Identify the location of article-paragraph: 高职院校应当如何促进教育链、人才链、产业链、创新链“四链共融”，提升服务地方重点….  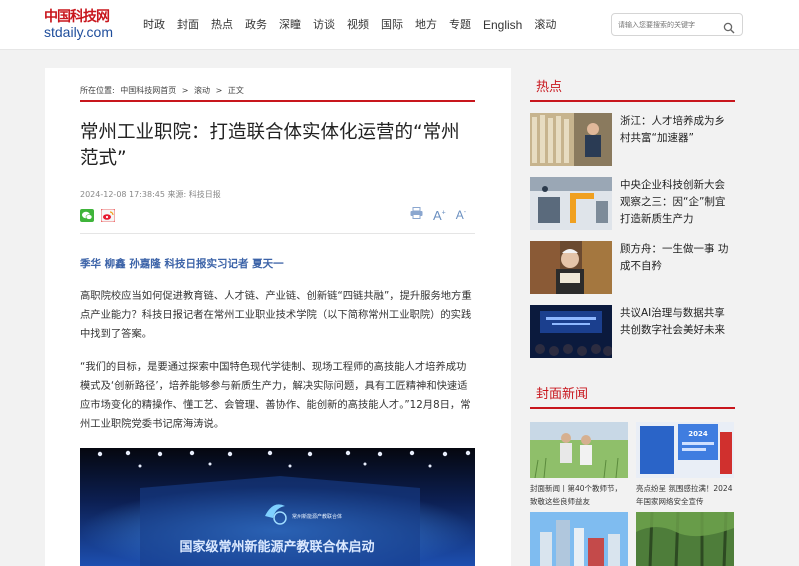
(276, 315).